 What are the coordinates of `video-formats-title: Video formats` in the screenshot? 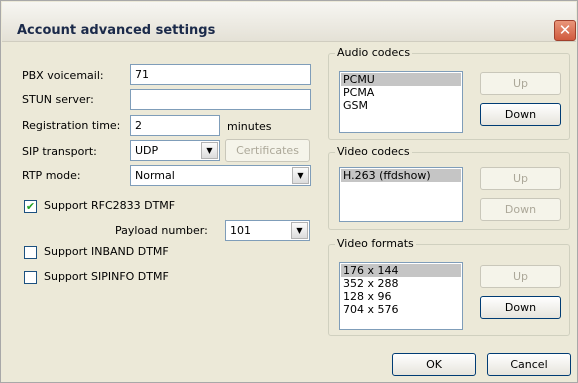 It's located at (375, 243).